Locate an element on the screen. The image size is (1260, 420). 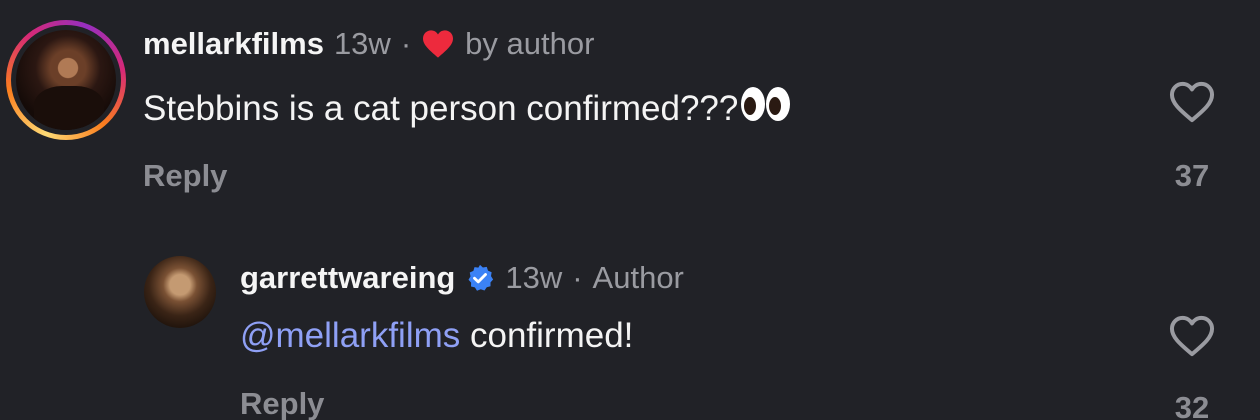
commenter-avatar-story-ring is located at coordinates (66, 80).